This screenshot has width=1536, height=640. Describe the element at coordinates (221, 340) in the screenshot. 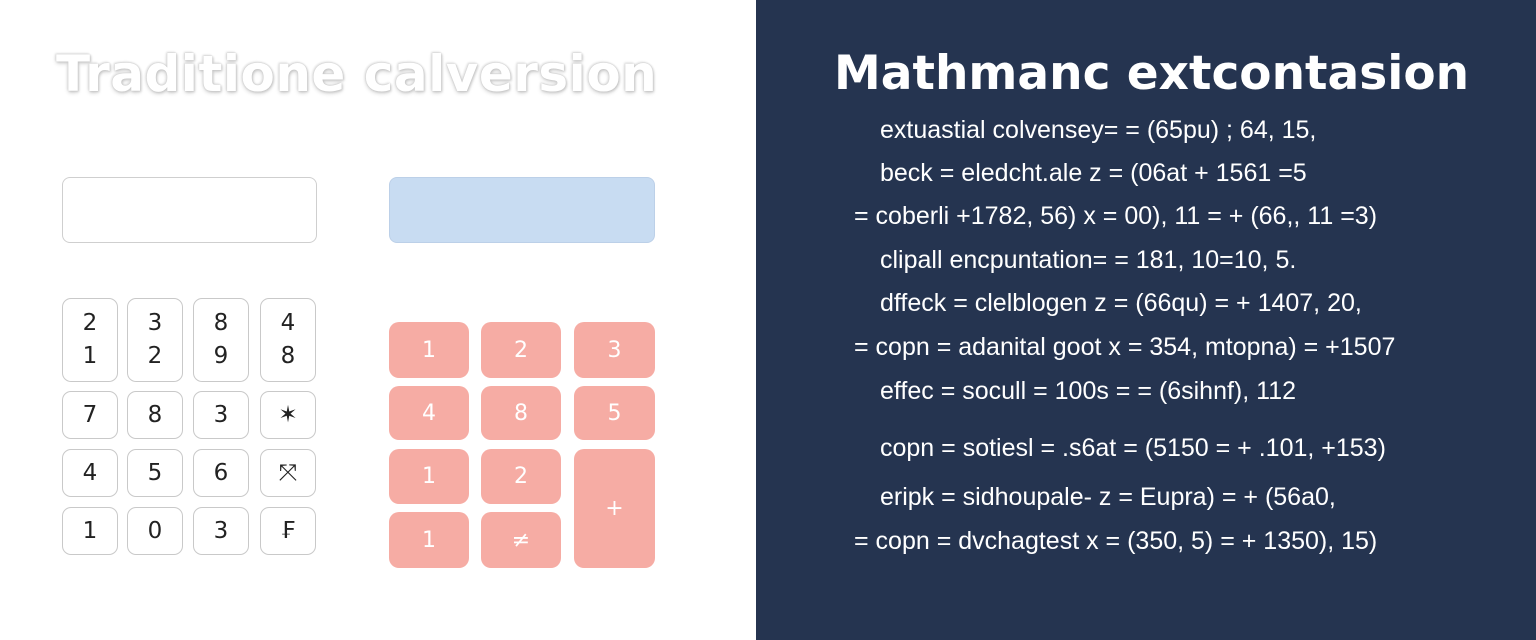

I see `key-8-9: 8 9` at that location.